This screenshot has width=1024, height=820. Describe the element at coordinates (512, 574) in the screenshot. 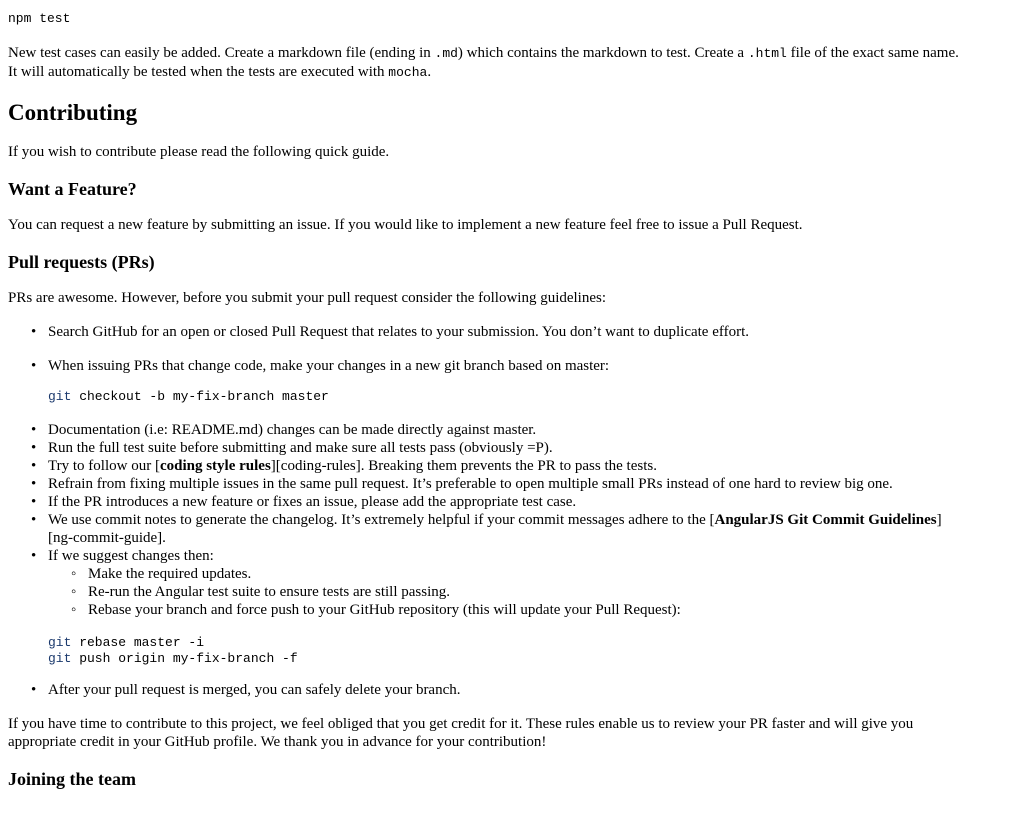

I see `sub-list-item: Make the required updates.` at that location.